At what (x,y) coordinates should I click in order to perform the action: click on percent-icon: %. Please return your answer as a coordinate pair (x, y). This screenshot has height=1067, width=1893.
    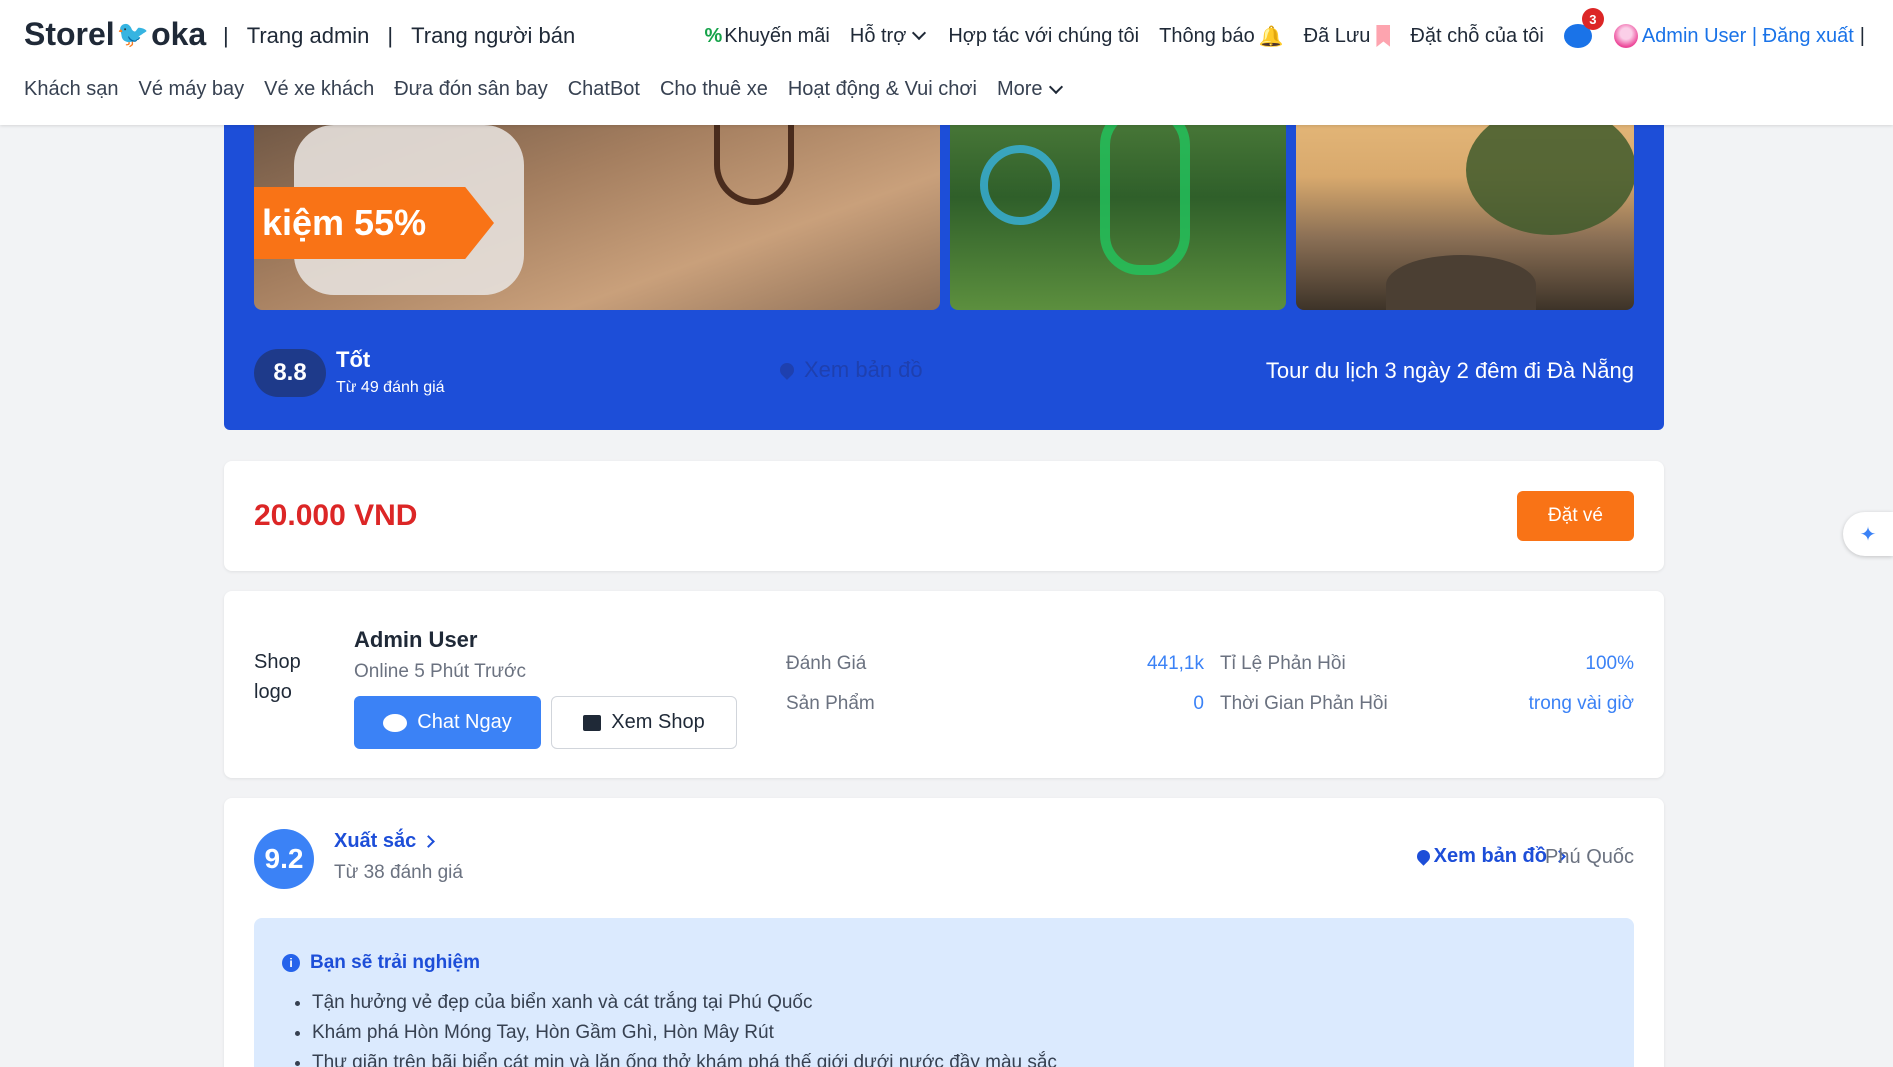
    Looking at the image, I should click on (713, 35).